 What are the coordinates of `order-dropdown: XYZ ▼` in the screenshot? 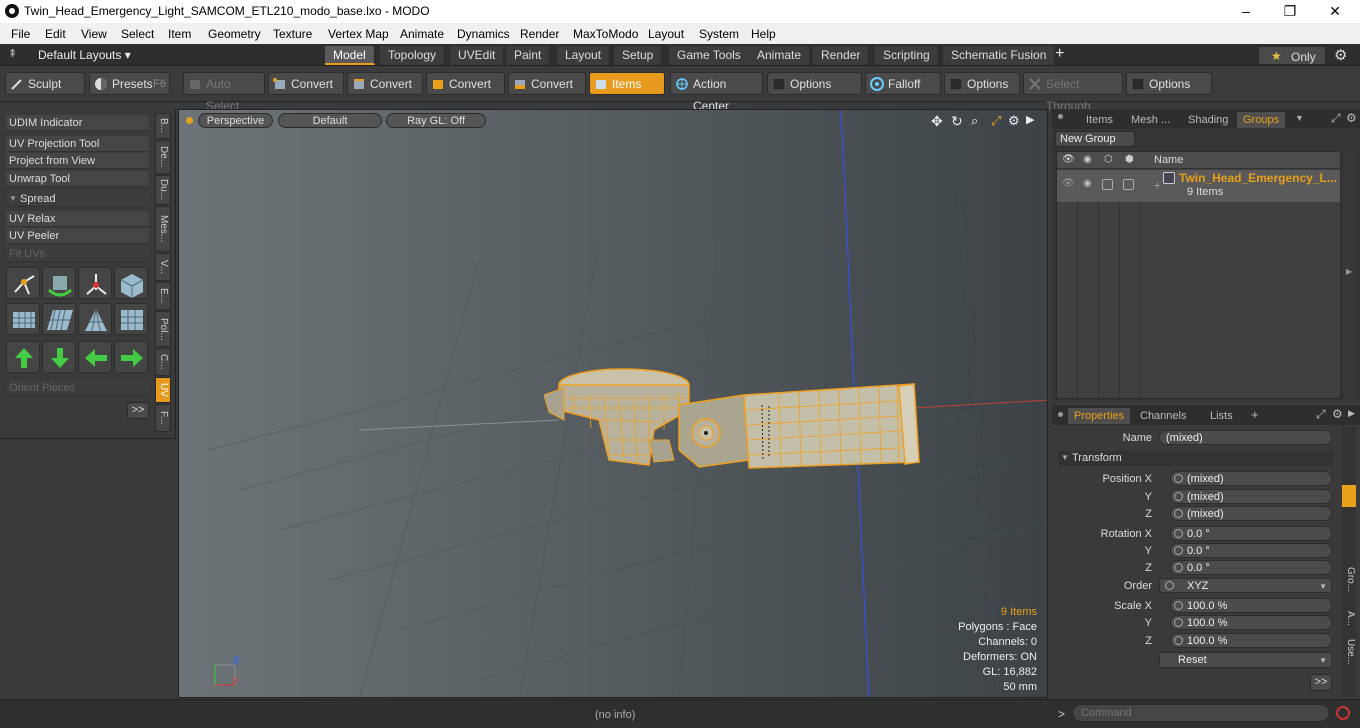 It's located at (1245, 585).